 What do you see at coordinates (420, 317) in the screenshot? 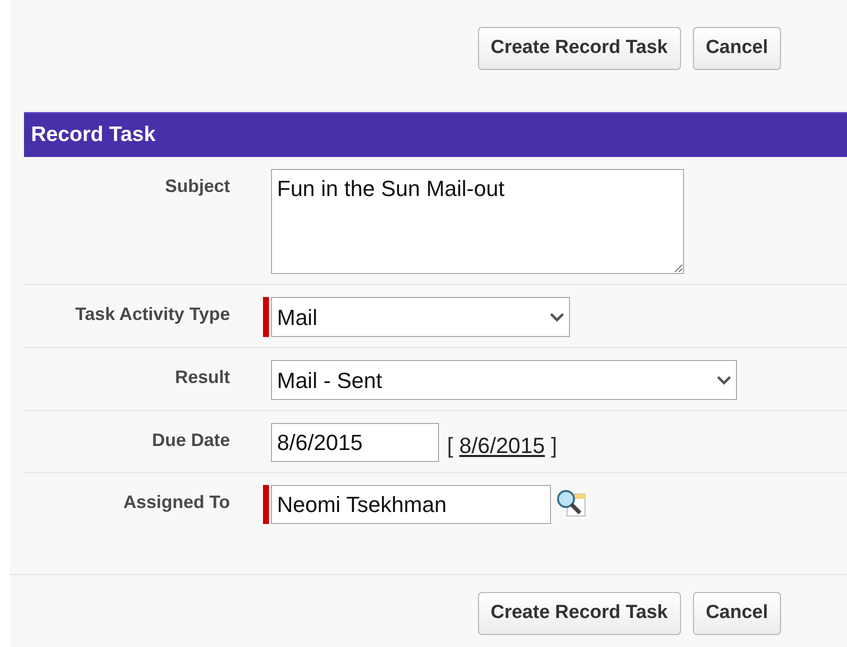
I see `dropdown-field: Mail` at bounding box center [420, 317].